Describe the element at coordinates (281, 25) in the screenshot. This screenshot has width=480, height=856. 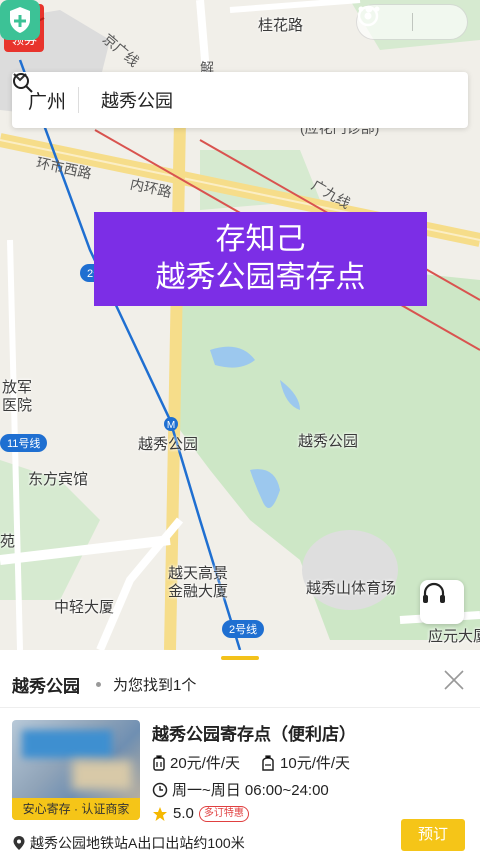
I see `map-label-guihua: 桂花路` at that location.